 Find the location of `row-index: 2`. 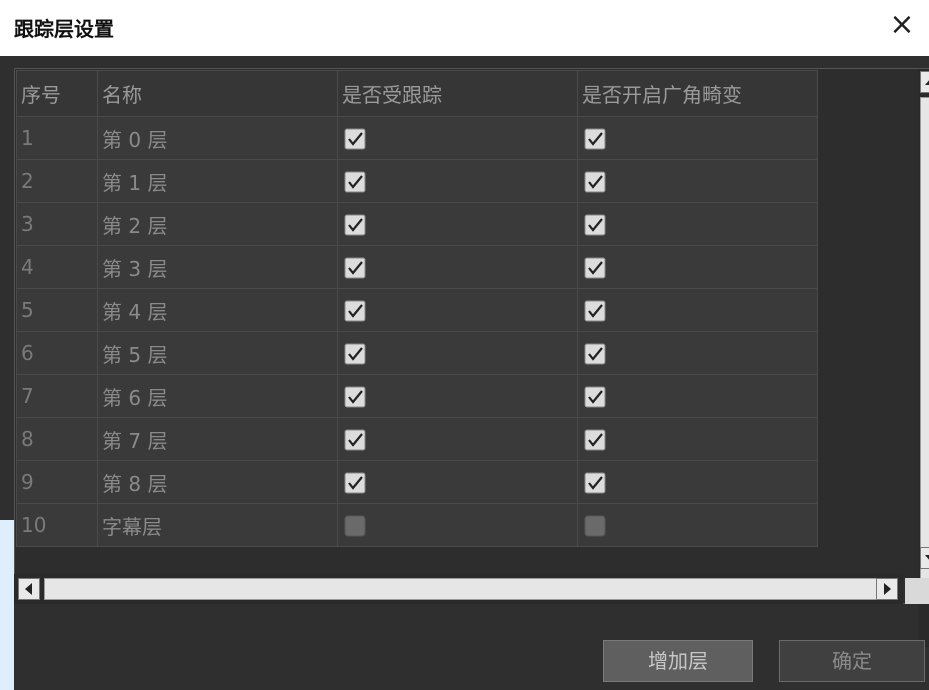

row-index: 2 is located at coordinates (57, 181).